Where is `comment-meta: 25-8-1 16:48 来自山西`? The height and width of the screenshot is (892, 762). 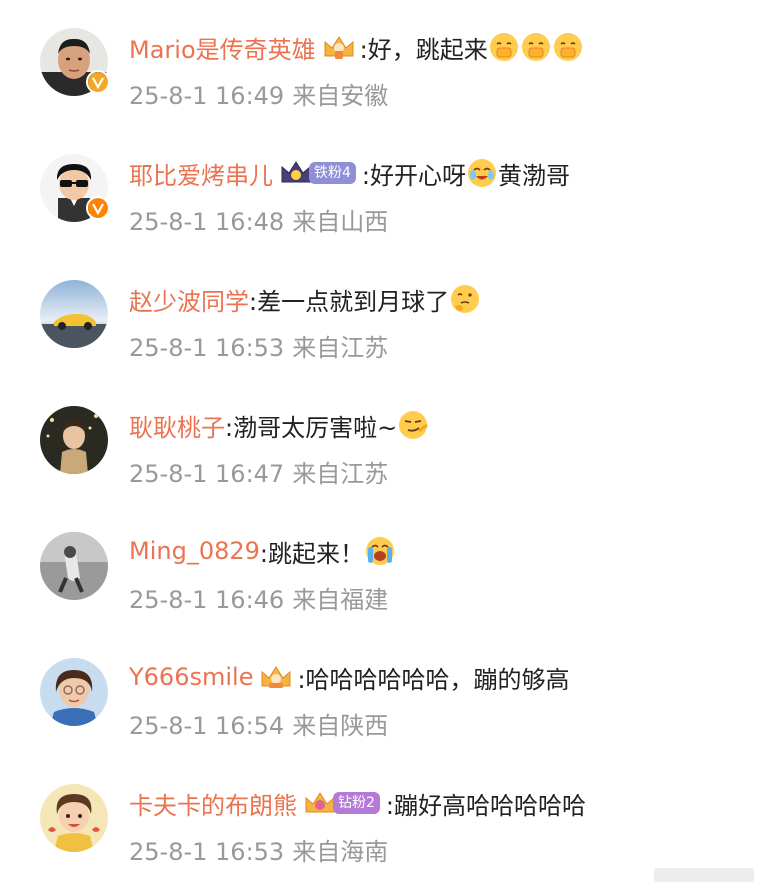
comment-meta: 25-8-1 16:48 来自山西 is located at coordinates (258, 219).